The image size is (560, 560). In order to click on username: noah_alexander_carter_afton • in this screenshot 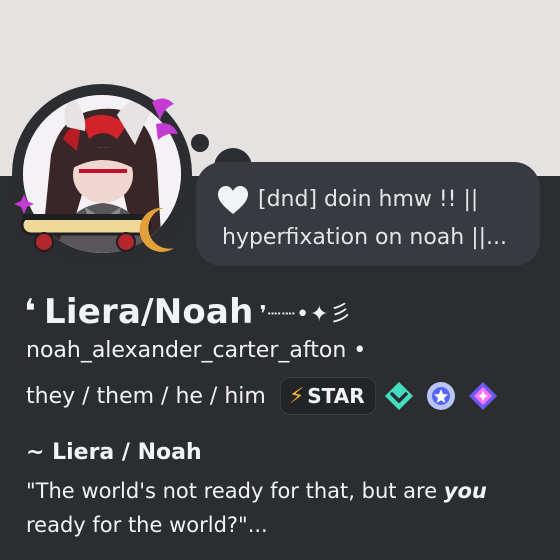, I will do `click(196, 350)`.